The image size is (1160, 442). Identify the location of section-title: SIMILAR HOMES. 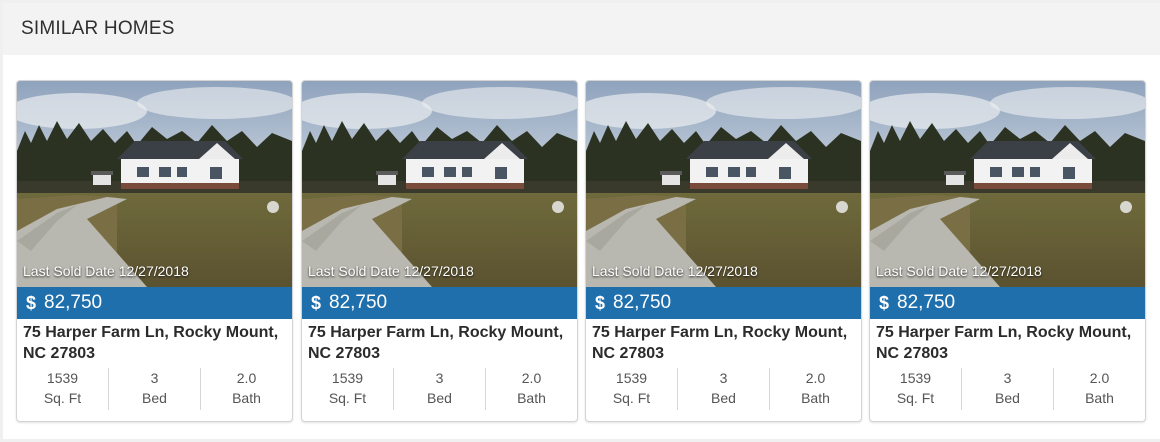
(98, 28).